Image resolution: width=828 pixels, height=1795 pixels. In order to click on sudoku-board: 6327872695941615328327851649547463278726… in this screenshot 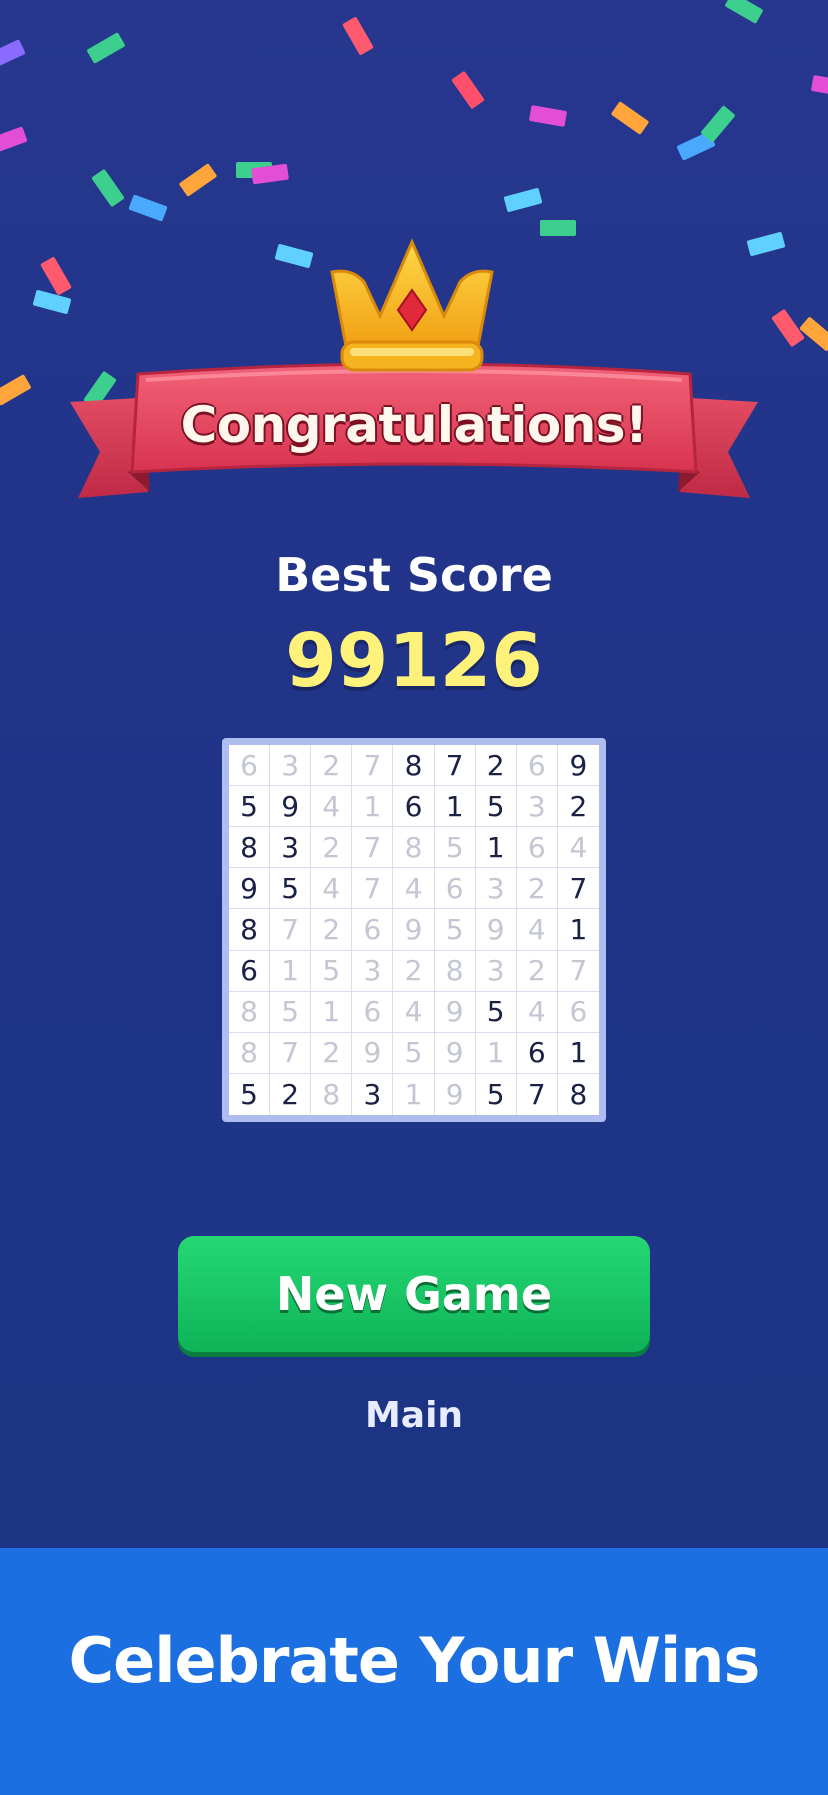, I will do `click(414, 930)`.